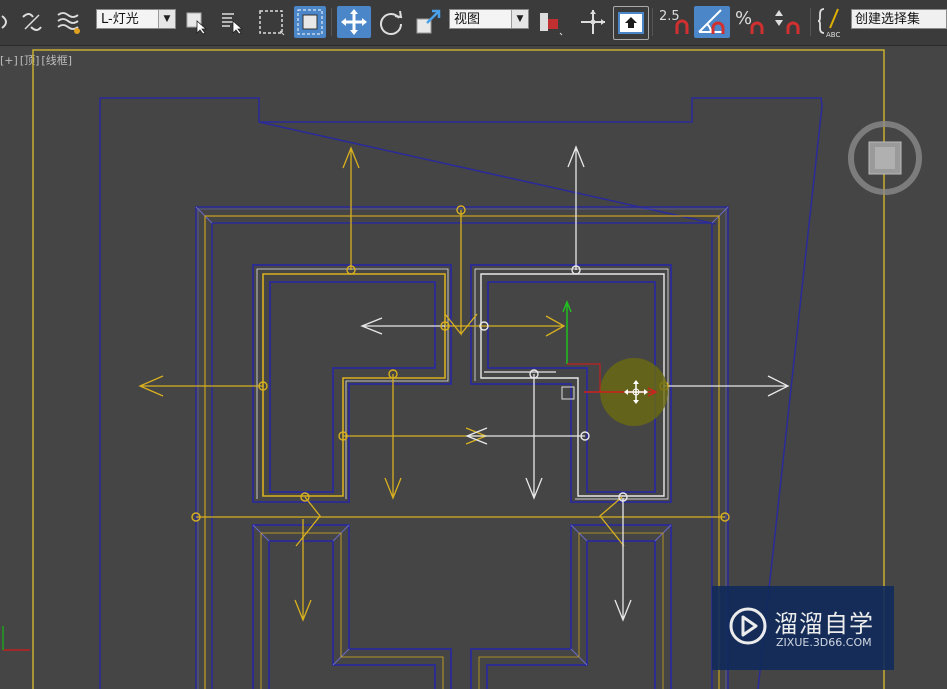  I want to click on percent-snap-toggle-icon: %, so click(749, 22).